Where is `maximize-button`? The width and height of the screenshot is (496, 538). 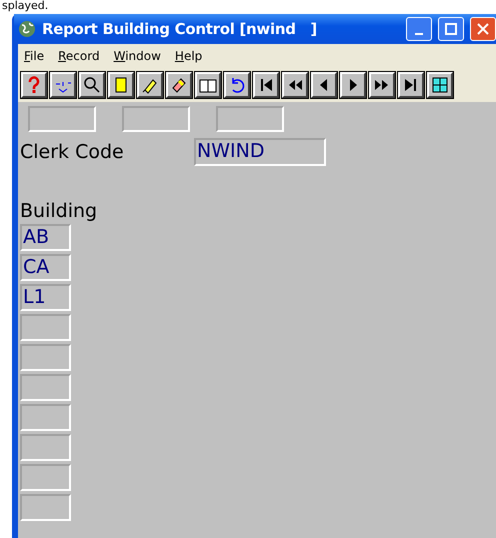
maximize-button is located at coordinates (451, 29).